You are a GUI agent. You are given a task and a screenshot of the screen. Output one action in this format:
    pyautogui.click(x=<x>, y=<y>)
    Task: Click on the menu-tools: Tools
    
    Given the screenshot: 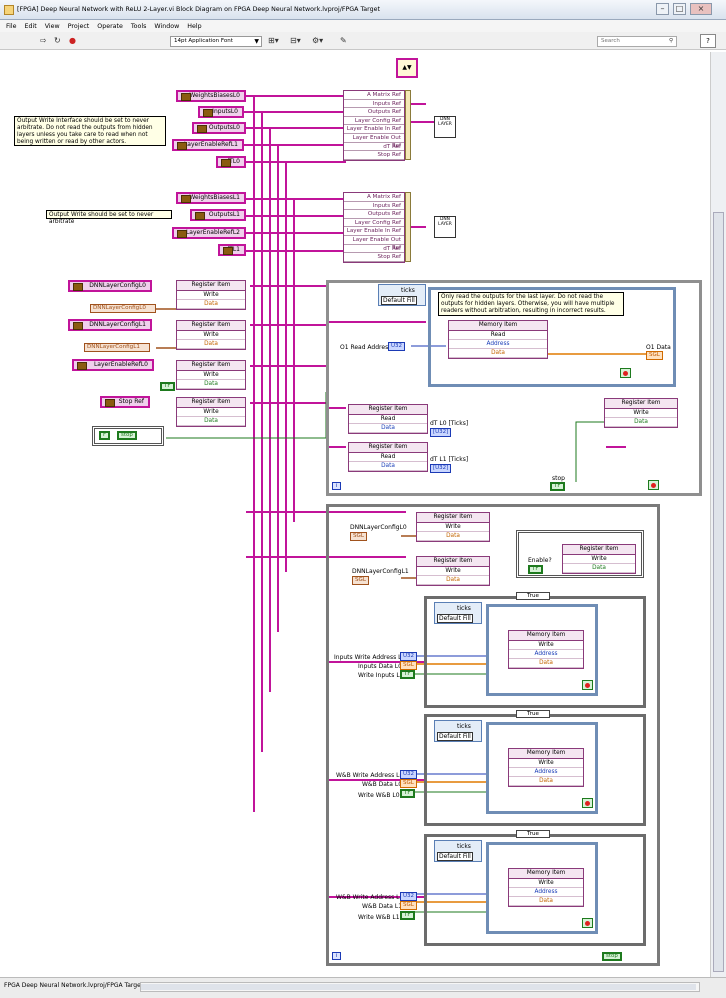 What is the action you would take?
    pyautogui.click(x=139, y=26)
    